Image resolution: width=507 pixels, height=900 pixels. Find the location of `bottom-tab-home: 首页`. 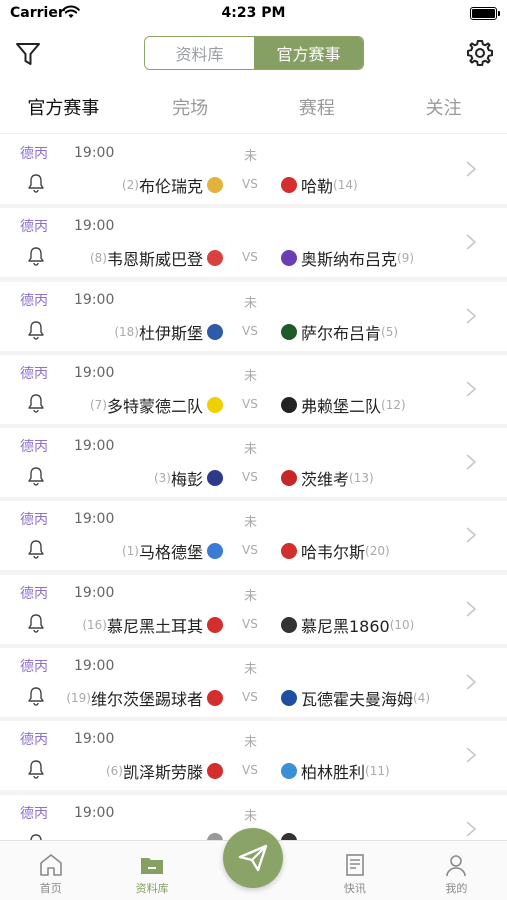

bottom-tab-home: 首页 is located at coordinates (50, 870).